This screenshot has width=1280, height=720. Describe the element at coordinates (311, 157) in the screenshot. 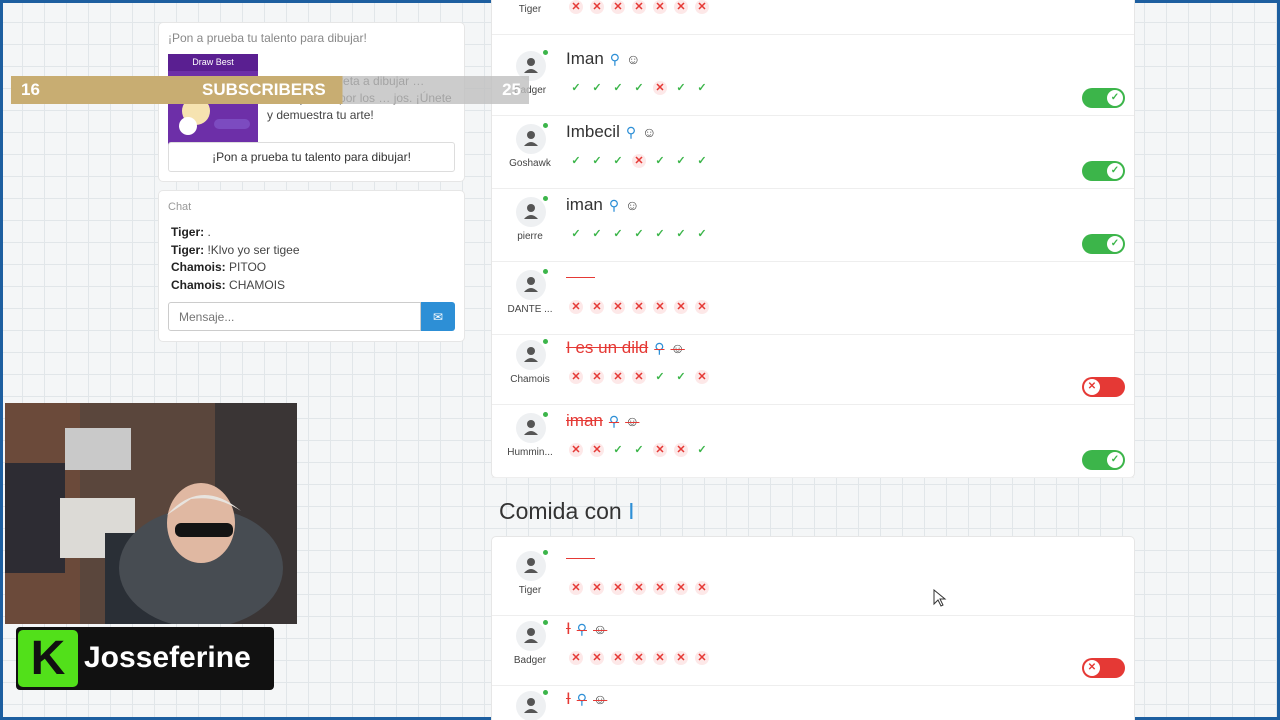

I see `promo-cta-button: ¡Pon a prueba tu talento para dibujar!` at that location.